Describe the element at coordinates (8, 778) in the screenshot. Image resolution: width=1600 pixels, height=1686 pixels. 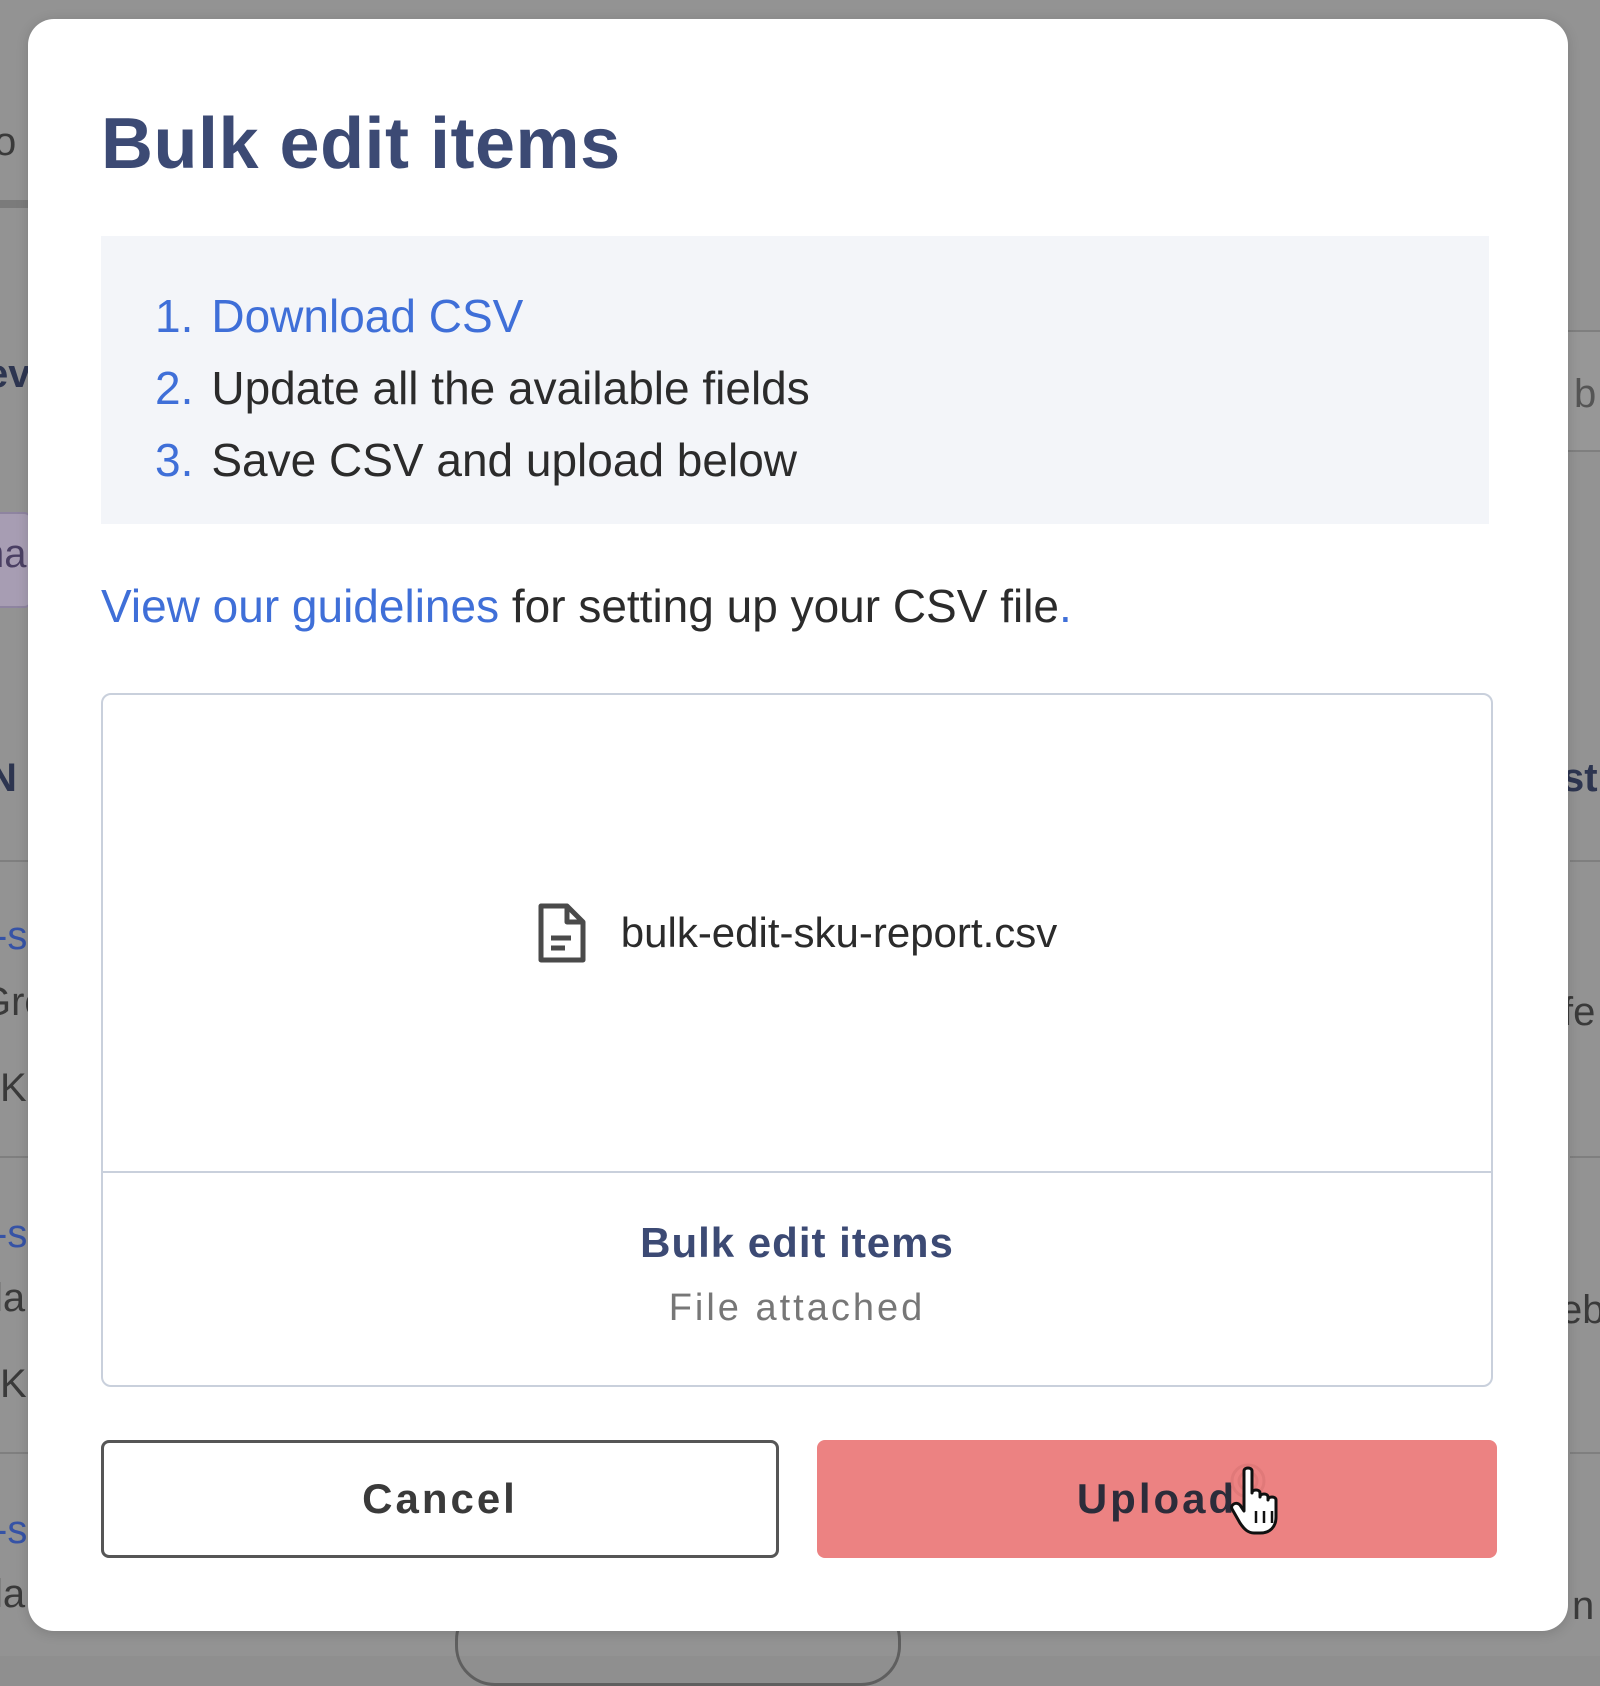
I see `bg-fragment: N` at that location.